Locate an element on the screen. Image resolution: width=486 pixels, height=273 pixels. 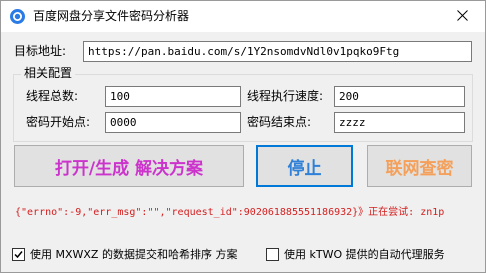
password-start-label: 密码开始点: is located at coordinates (58, 122).